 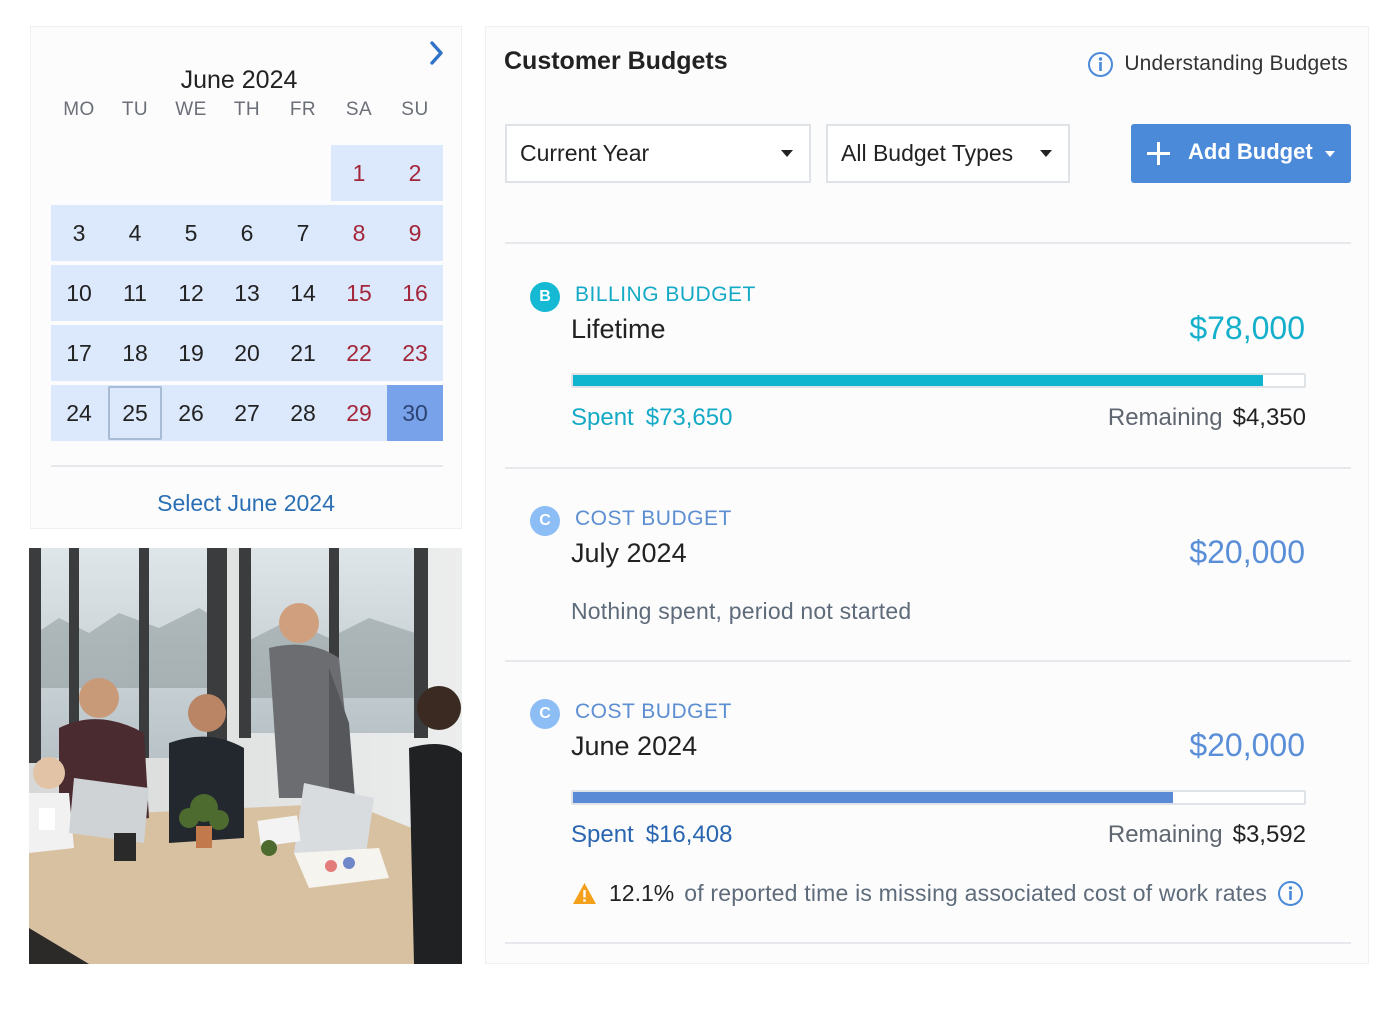 I want to click on calendar-day: 21, so click(x=303, y=353).